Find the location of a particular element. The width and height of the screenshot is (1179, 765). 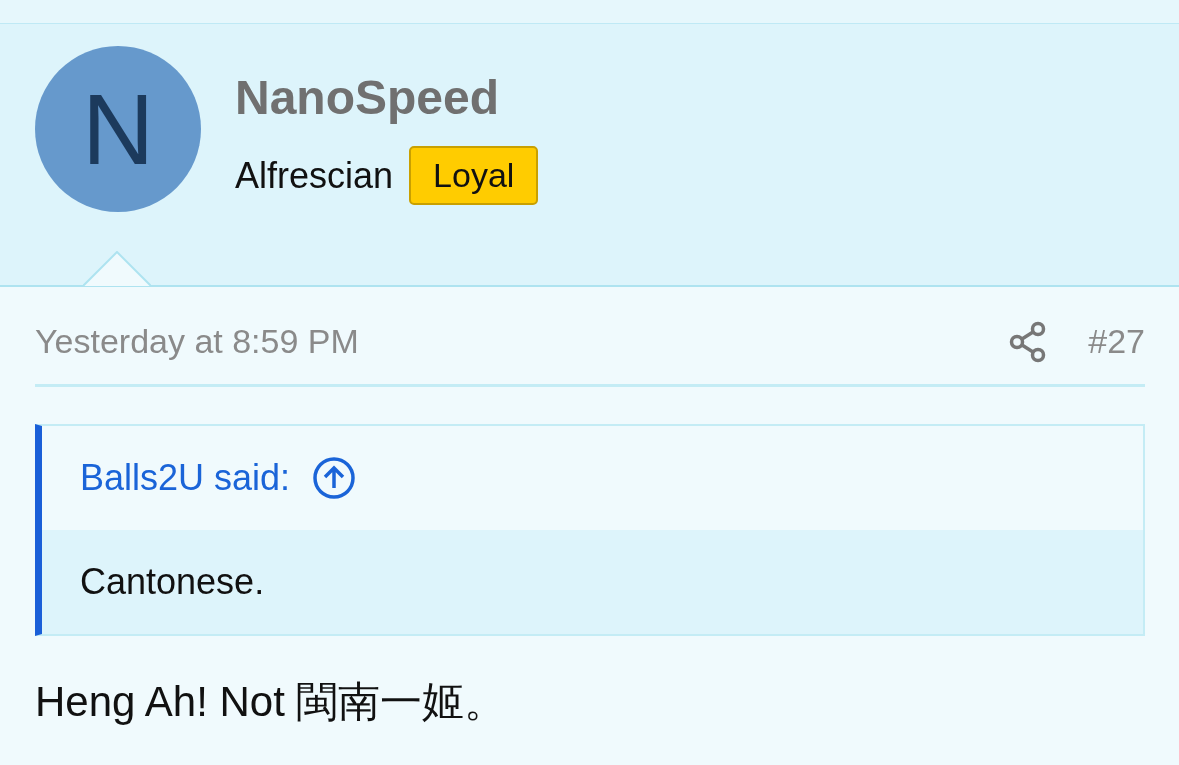

avatar: N is located at coordinates (118, 129).